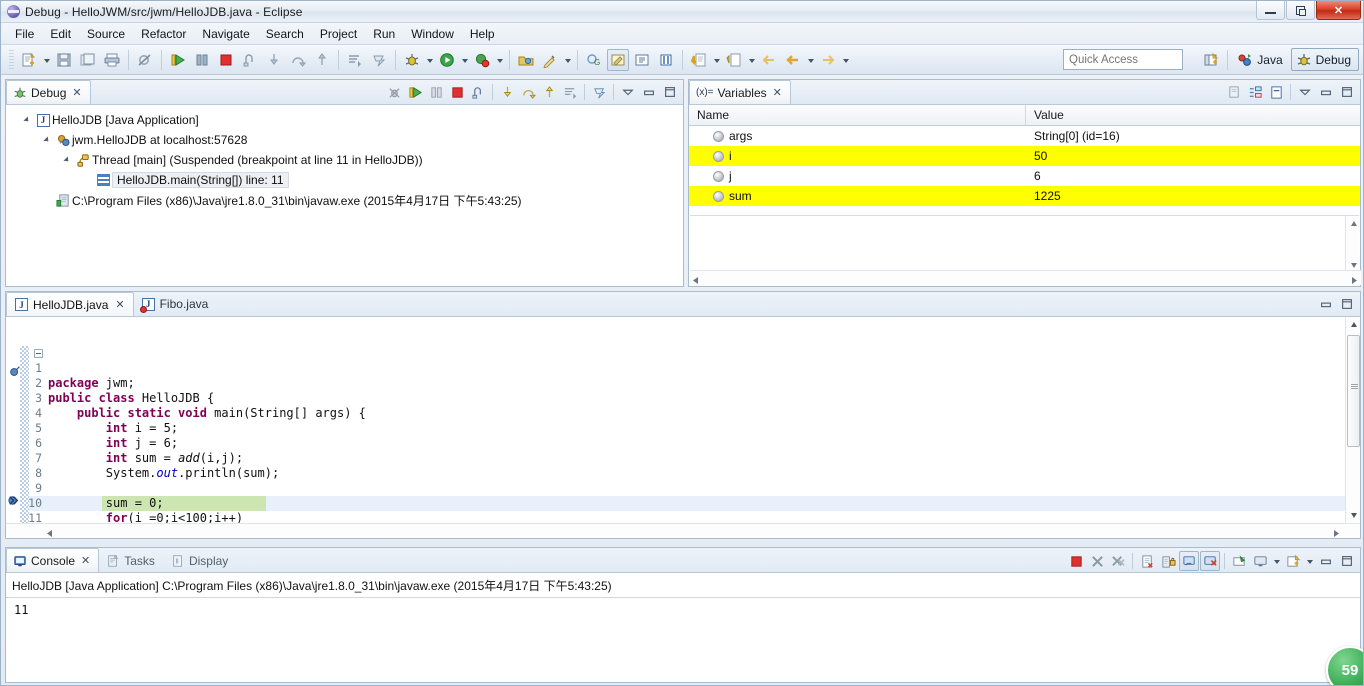  I want to click on step-over-button, so click(298, 60).